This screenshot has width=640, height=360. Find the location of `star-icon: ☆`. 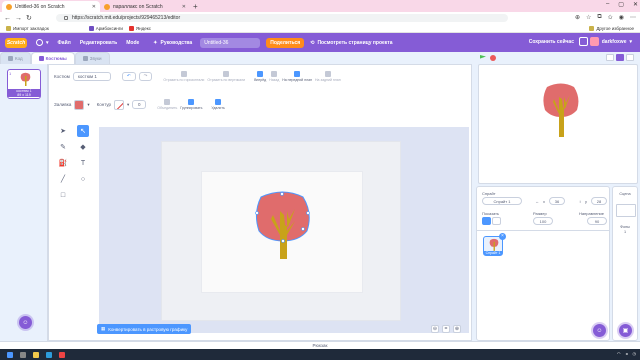

star-icon: ☆ is located at coordinates (588, 17).